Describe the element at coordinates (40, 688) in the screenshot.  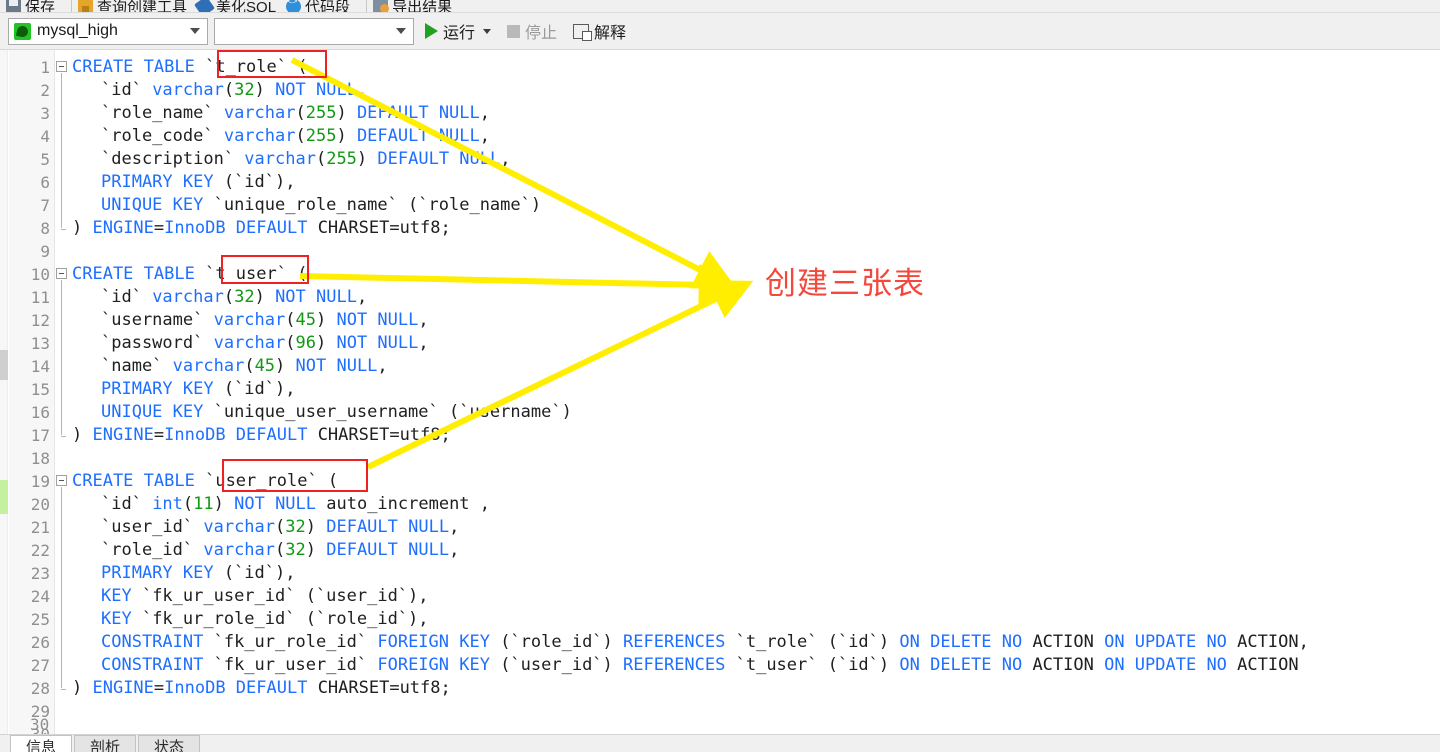
I see `line-number: 28` at that location.